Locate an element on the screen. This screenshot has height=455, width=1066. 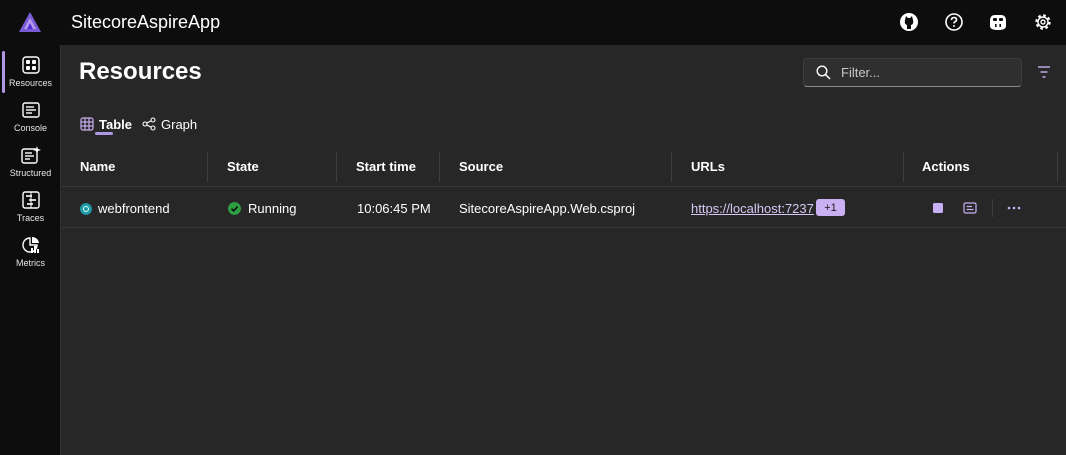
more-urls-badge: +1 is located at coordinates (830, 207).